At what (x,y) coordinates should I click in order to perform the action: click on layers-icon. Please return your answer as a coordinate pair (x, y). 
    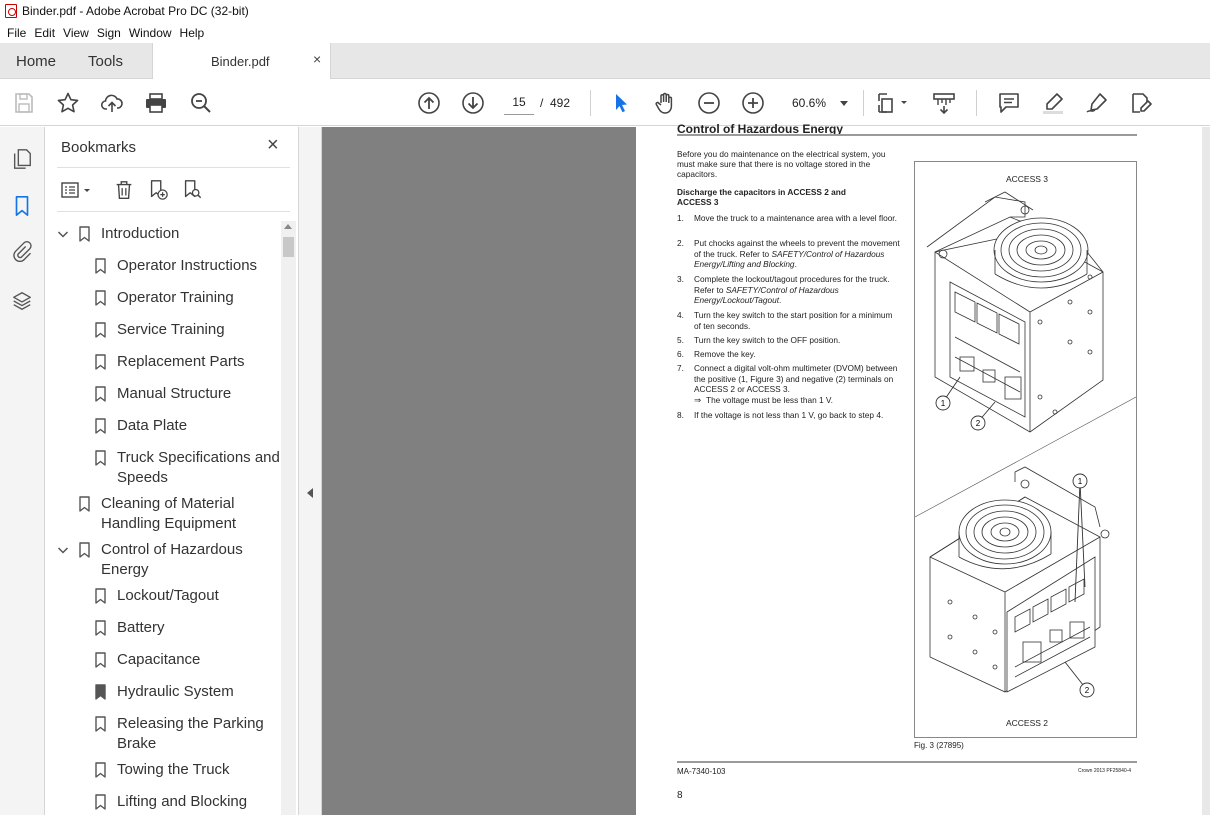
    Looking at the image, I should click on (22, 301).